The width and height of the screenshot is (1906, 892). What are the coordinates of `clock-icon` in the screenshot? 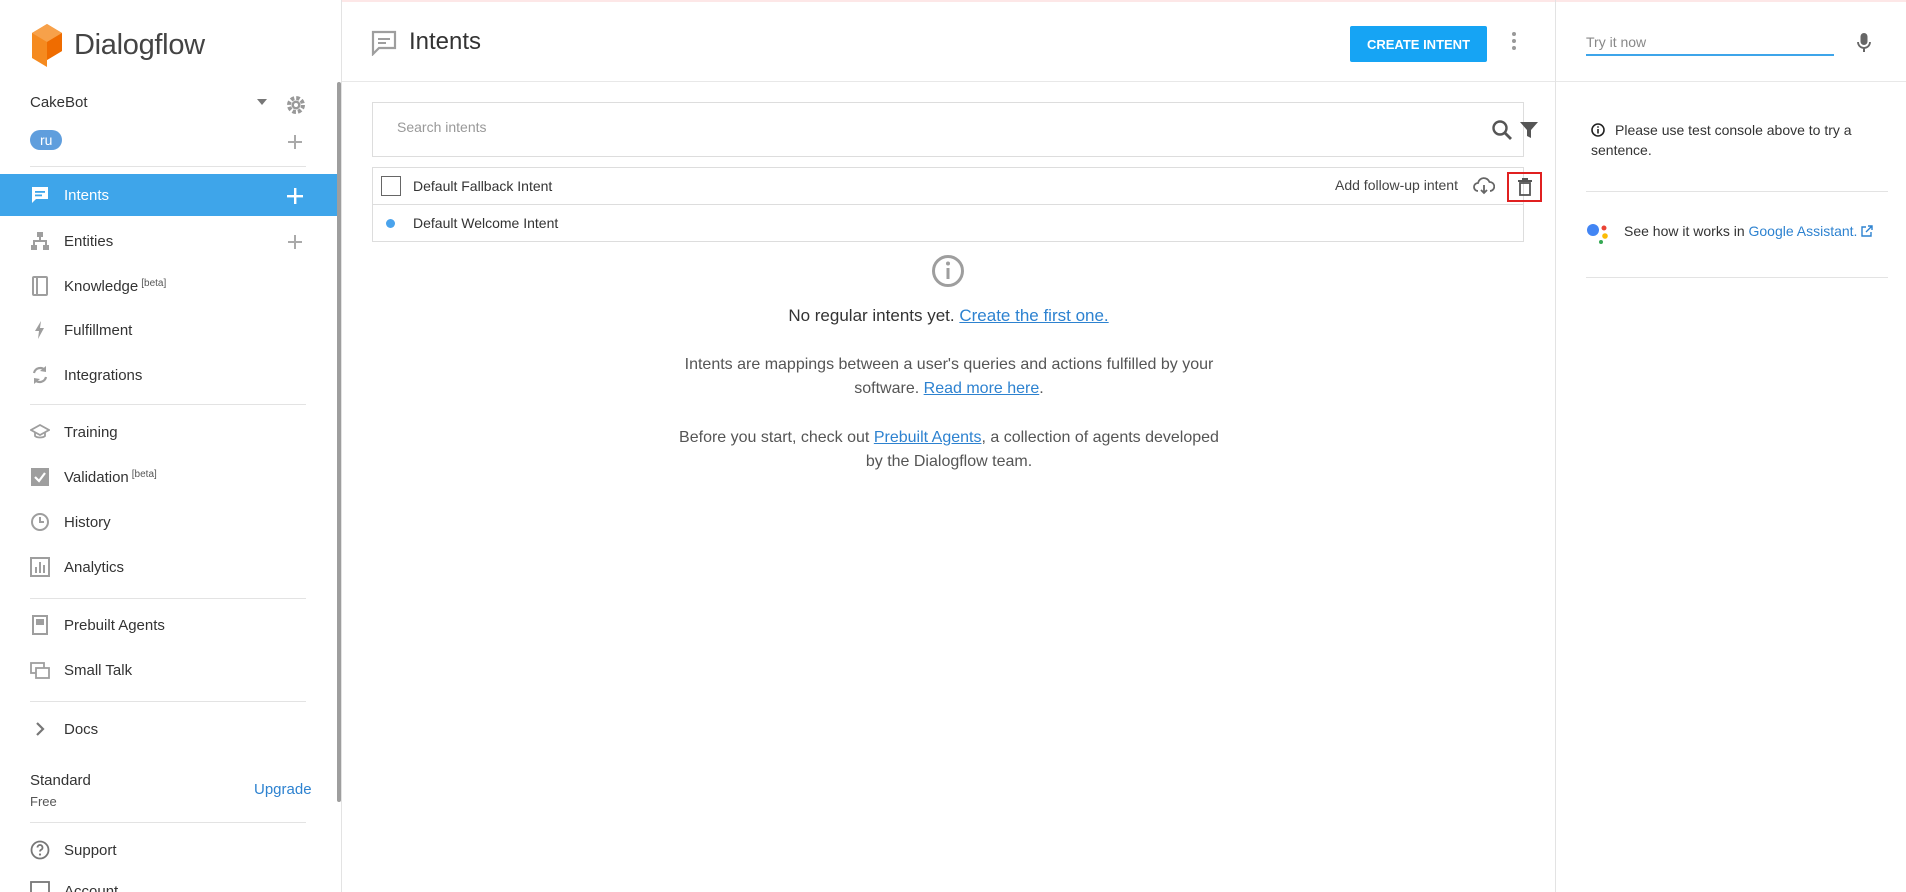 It's located at (40, 522).